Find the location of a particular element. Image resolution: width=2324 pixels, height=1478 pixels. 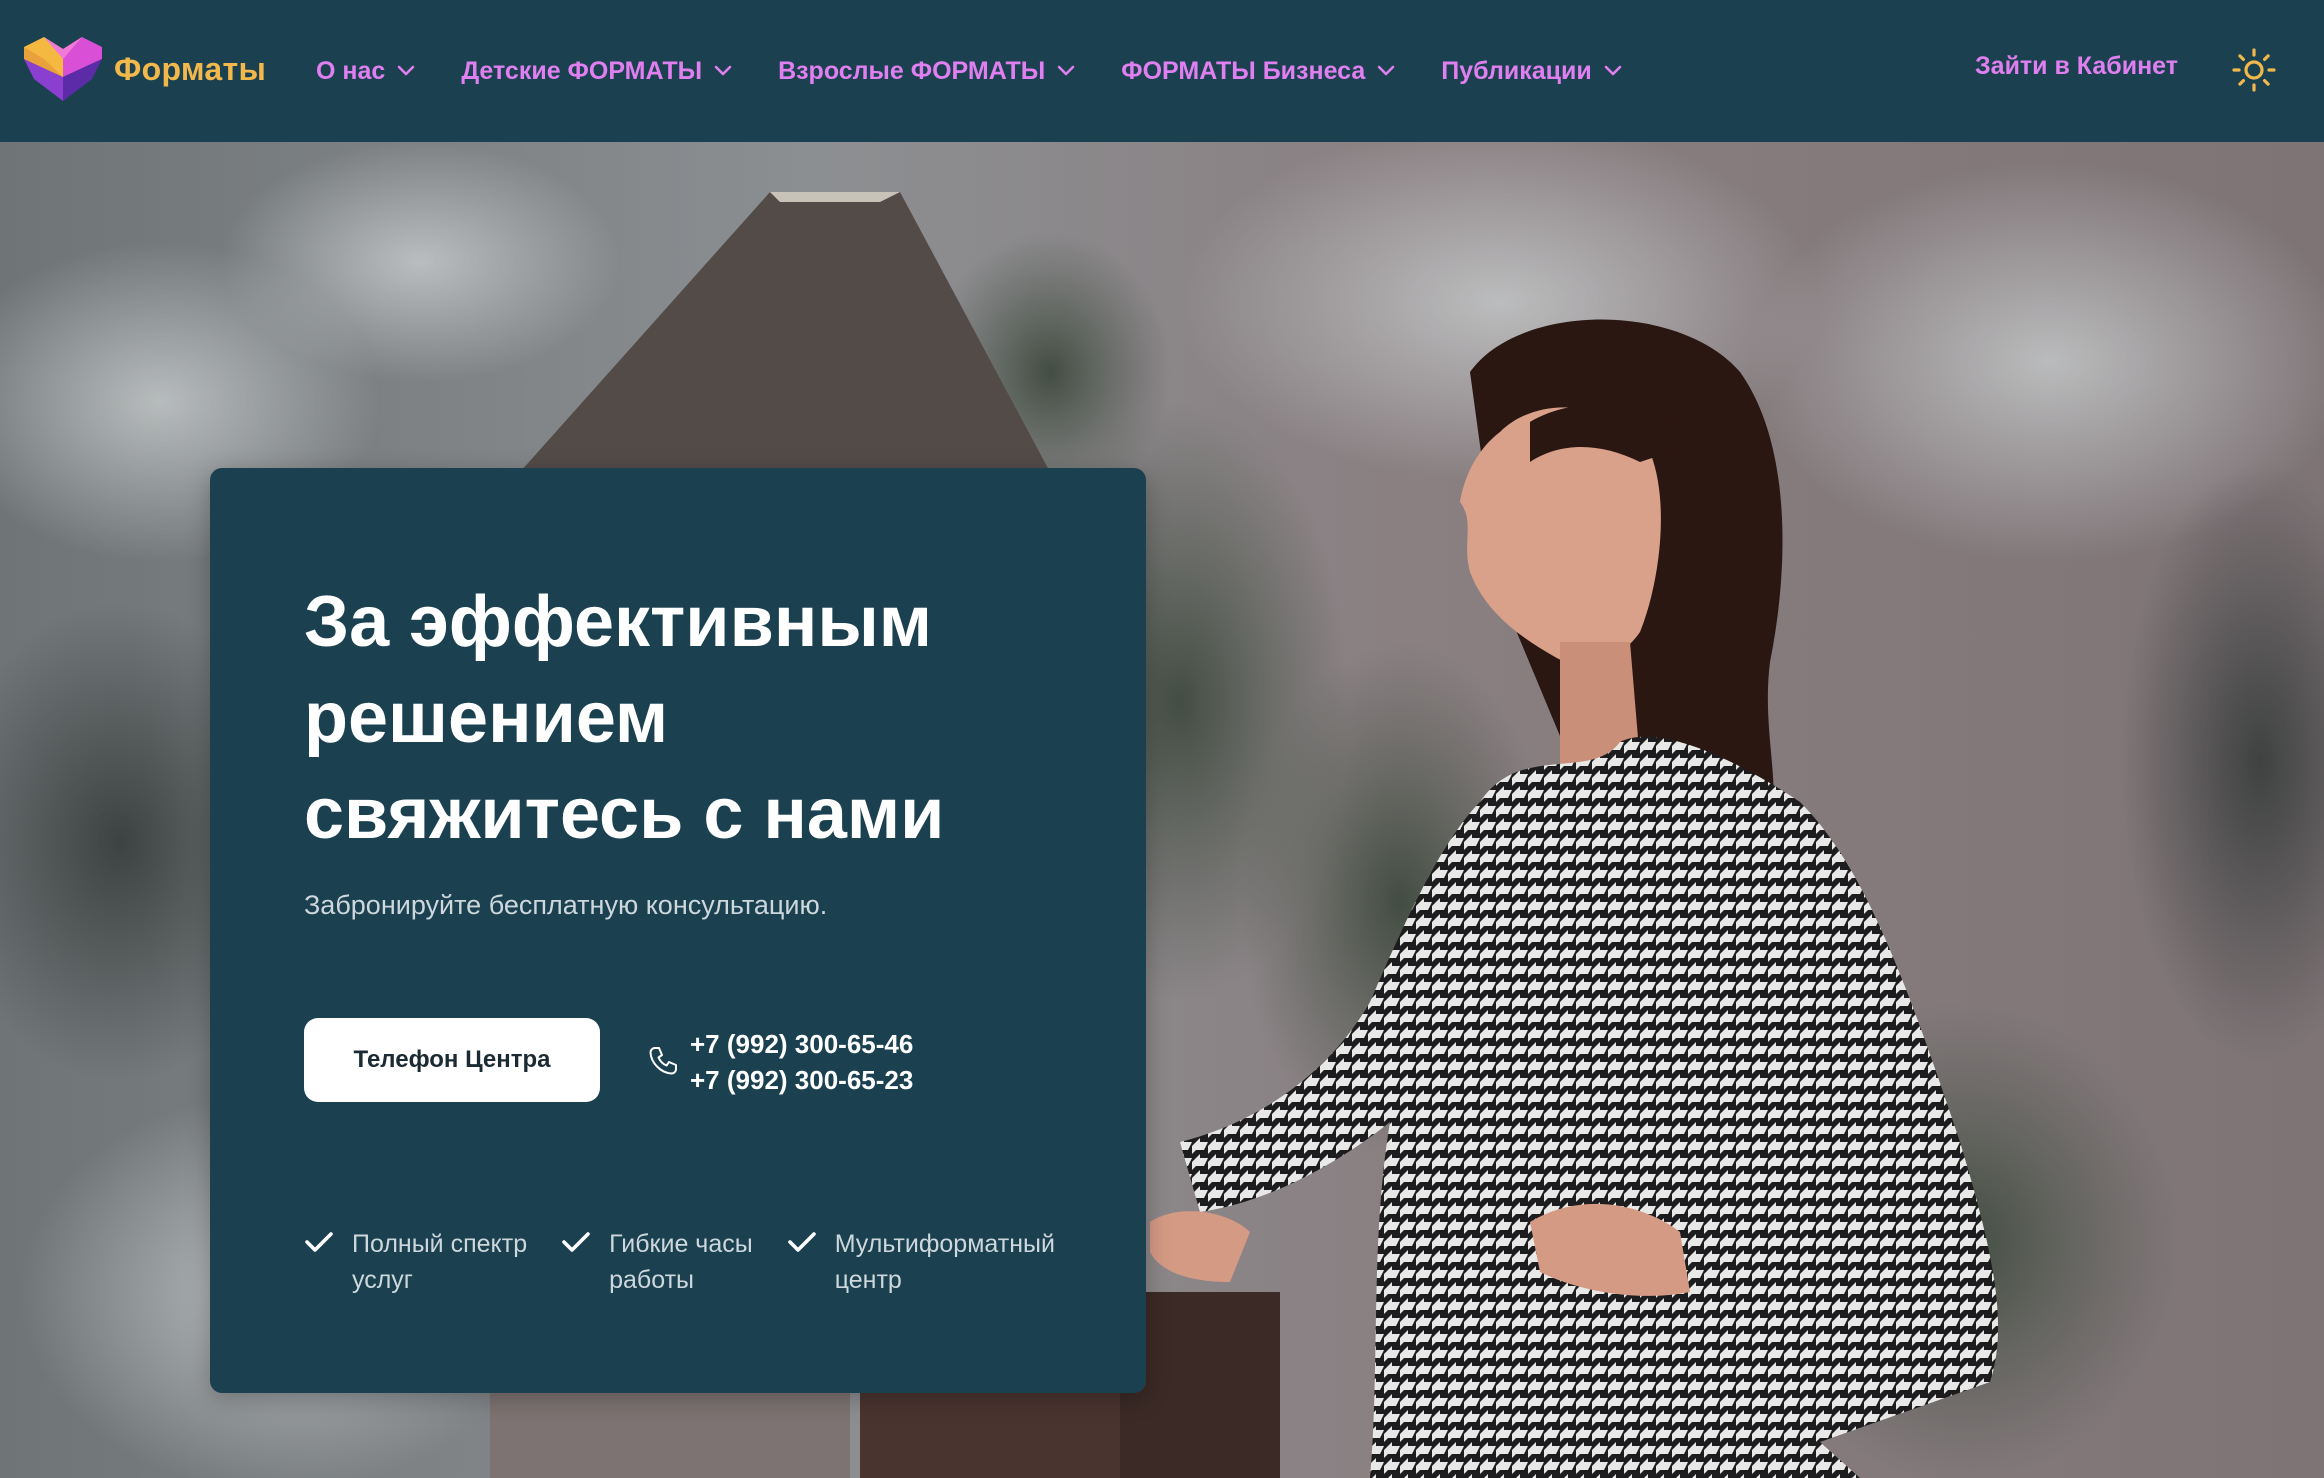

nav-item-publications: Публикации is located at coordinates (1531, 71).